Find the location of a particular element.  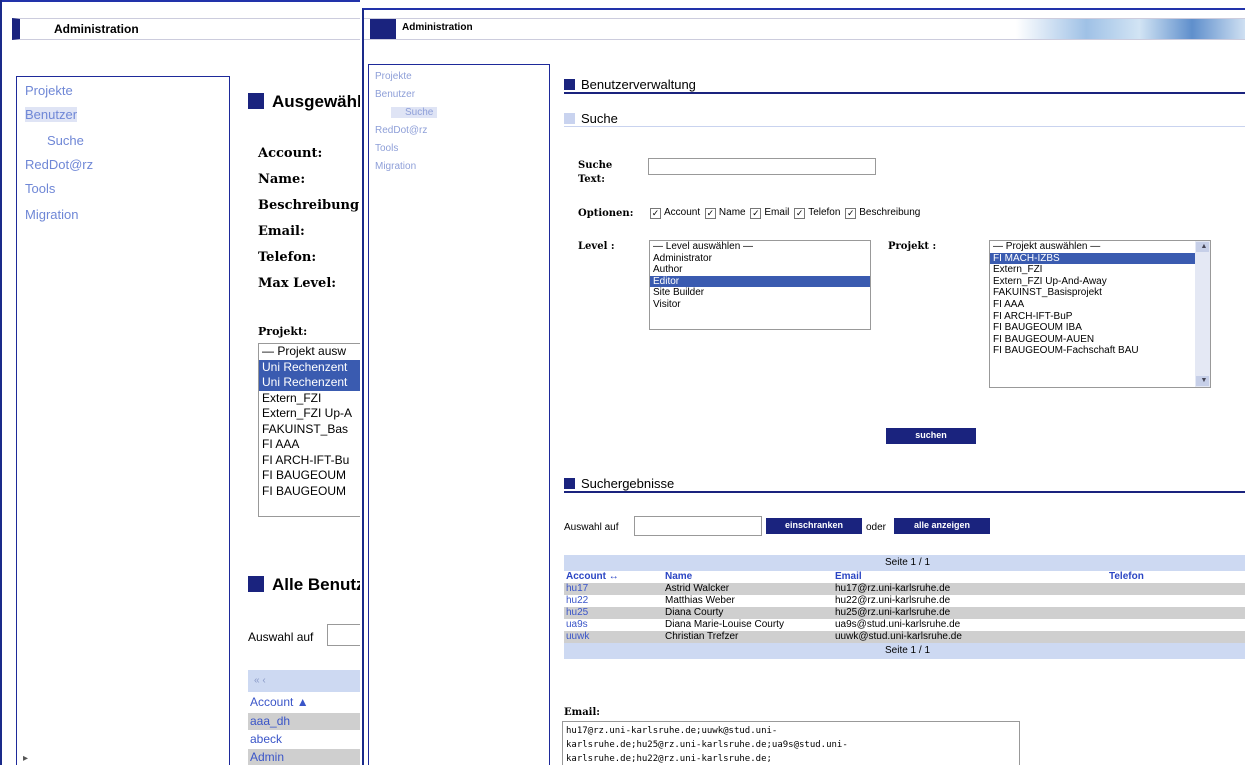

level-label: Level : is located at coordinates (596, 246).